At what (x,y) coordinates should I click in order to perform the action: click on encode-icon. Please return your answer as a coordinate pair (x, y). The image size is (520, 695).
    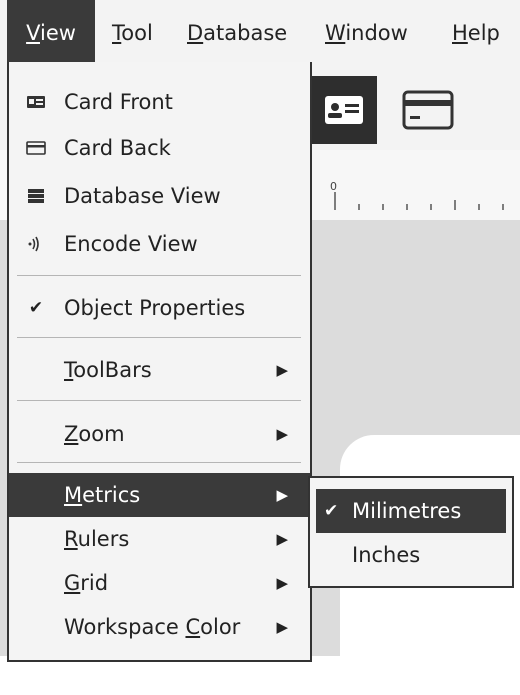
    Looking at the image, I should click on (36, 246).